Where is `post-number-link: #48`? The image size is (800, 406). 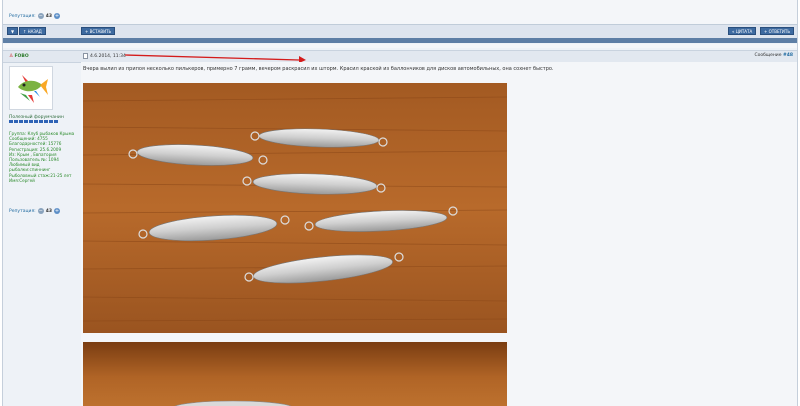 post-number-link: #48 is located at coordinates (788, 55).